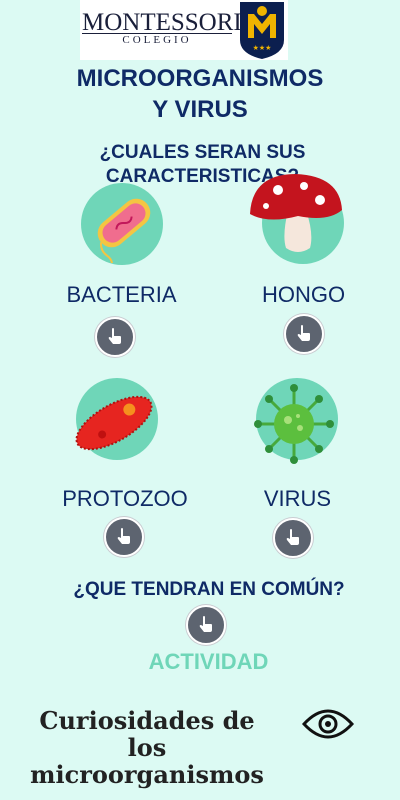 The width and height of the screenshot is (400, 800). I want to click on protozoo-button, so click(124, 537).